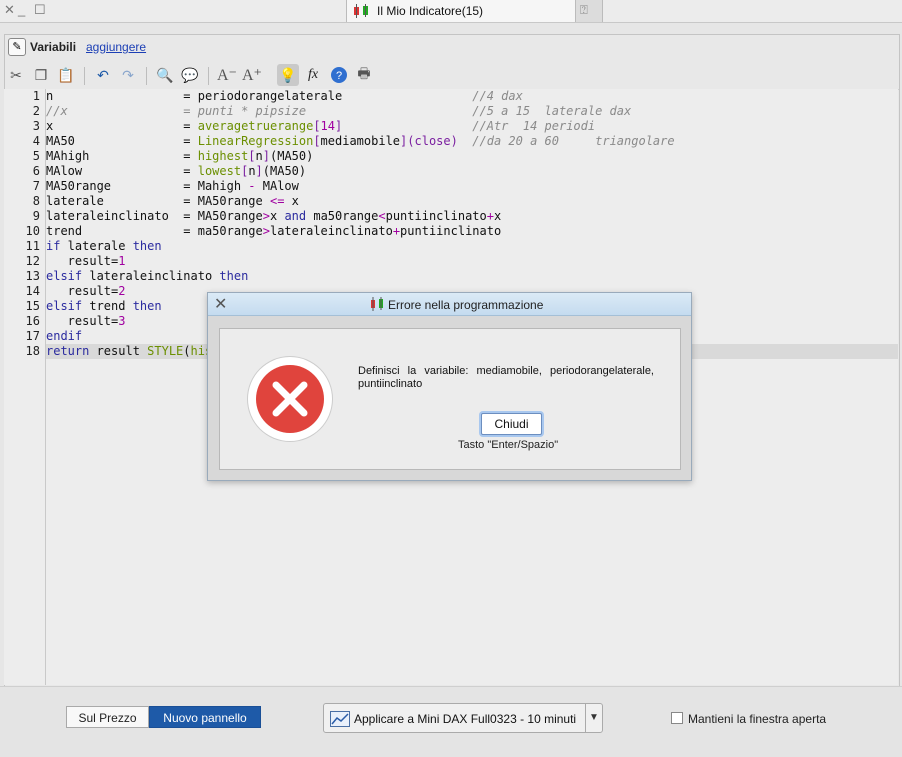 The width and height of the screenshot is (902, 757). Describe the element at coordinates (36, 141) in the screenshot. I see `line-number: 4` at that location.